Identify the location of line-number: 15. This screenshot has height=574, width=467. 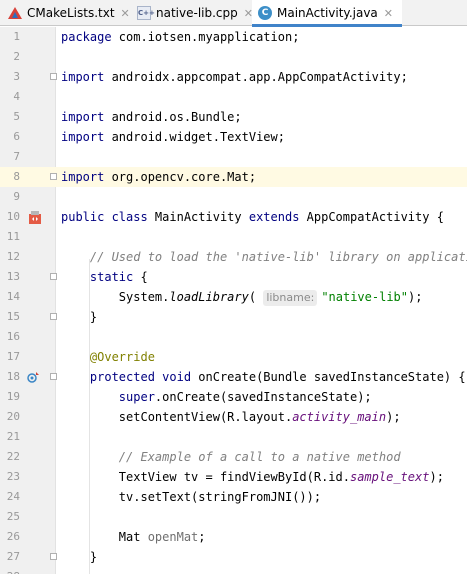
(13, 316).